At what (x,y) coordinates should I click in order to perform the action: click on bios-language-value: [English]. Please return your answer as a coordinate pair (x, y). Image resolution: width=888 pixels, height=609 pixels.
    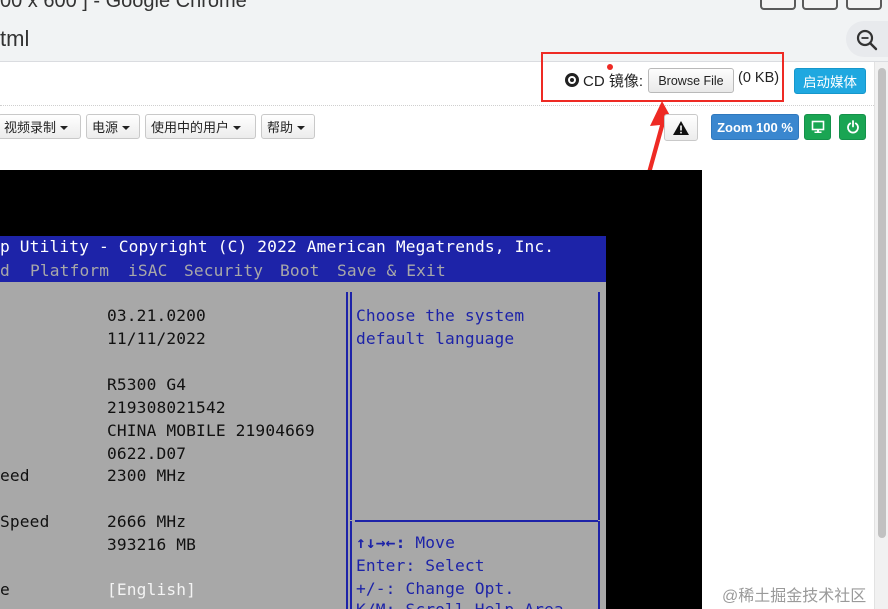
    Looking at the image, I should click on (152, 589).